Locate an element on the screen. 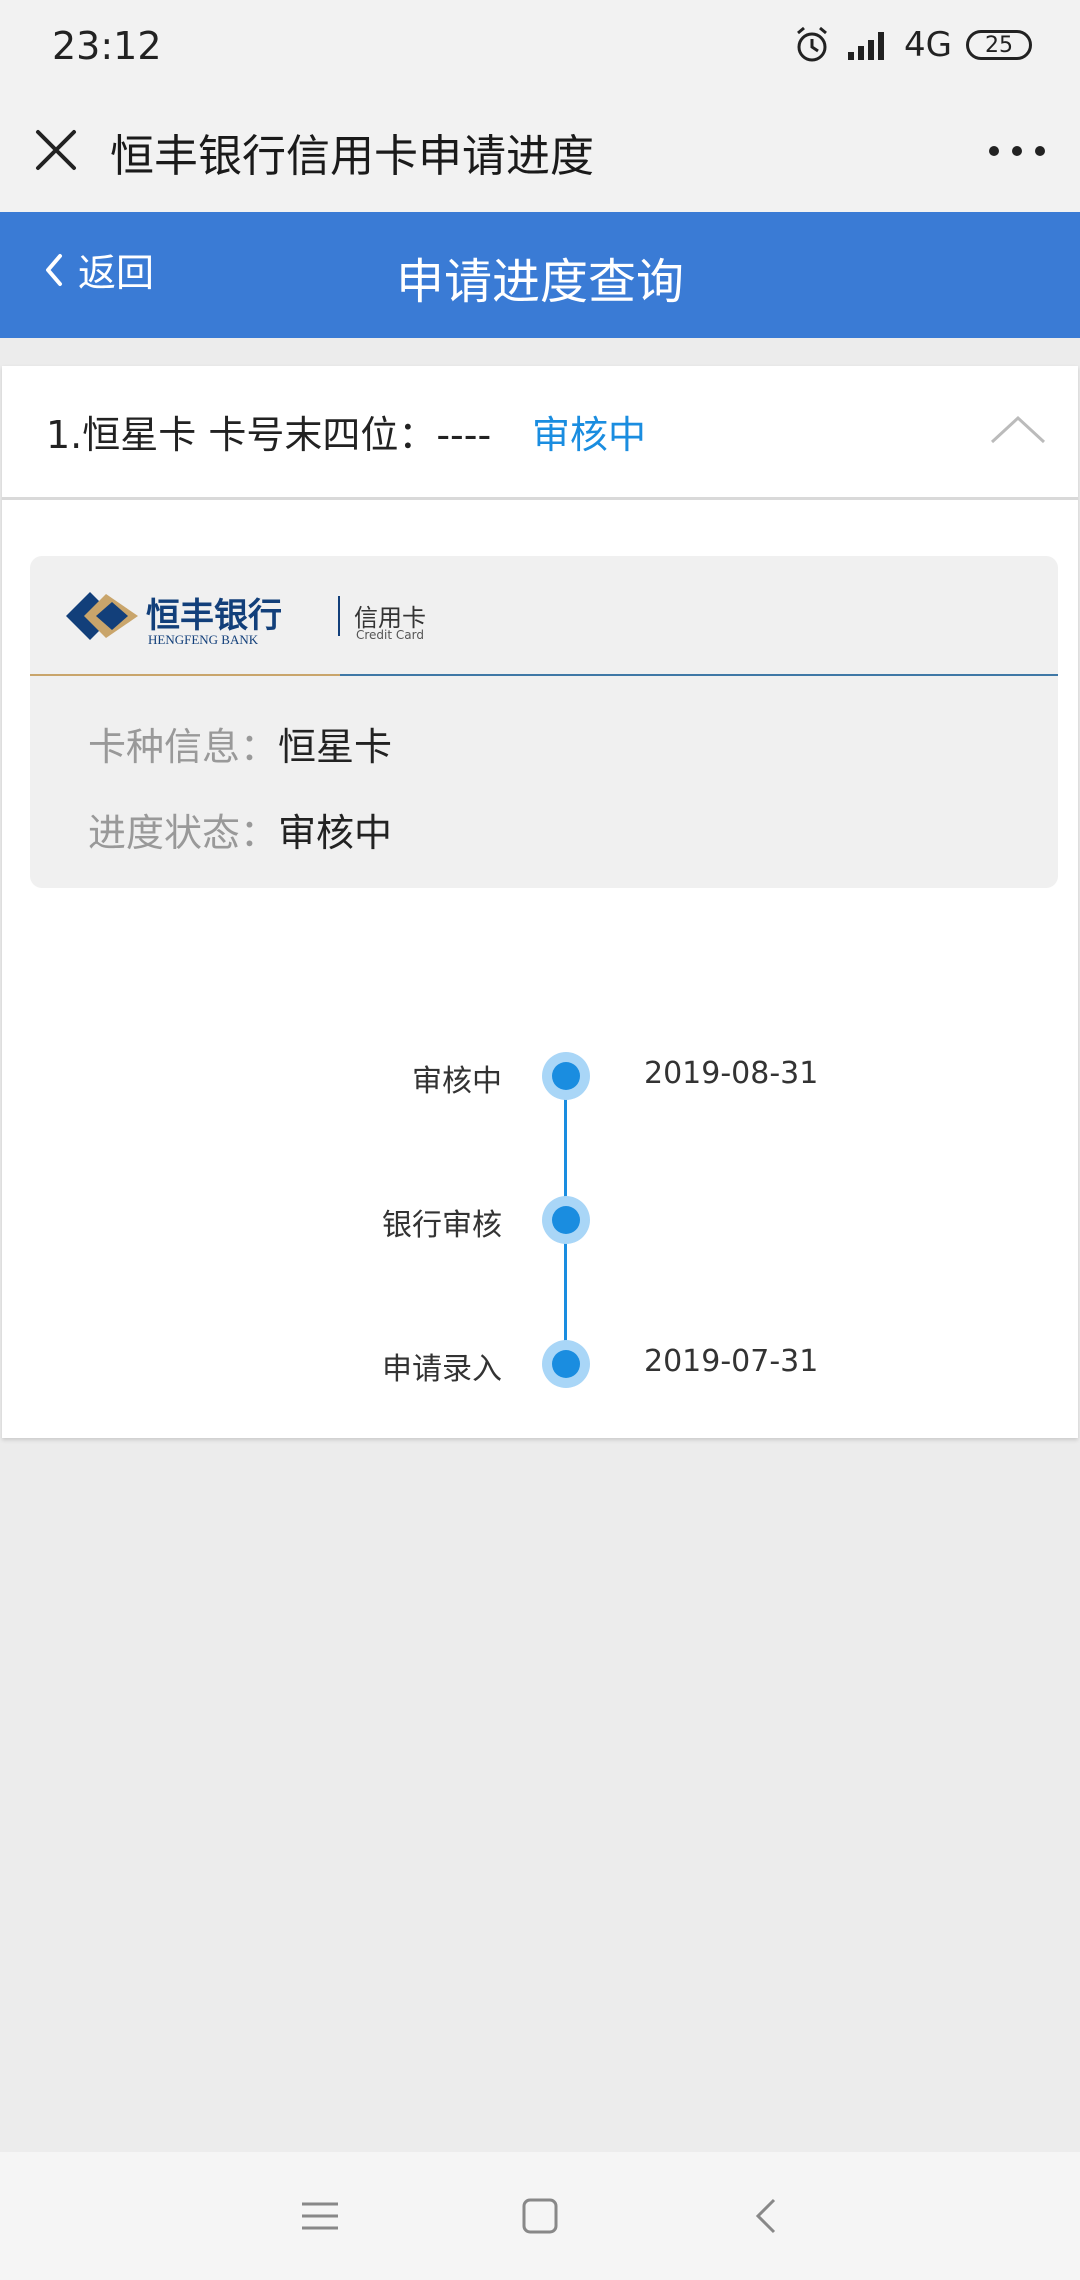 This screenshot has width=1080, height=2280. back-icon is located at coordinates (768, 2216).